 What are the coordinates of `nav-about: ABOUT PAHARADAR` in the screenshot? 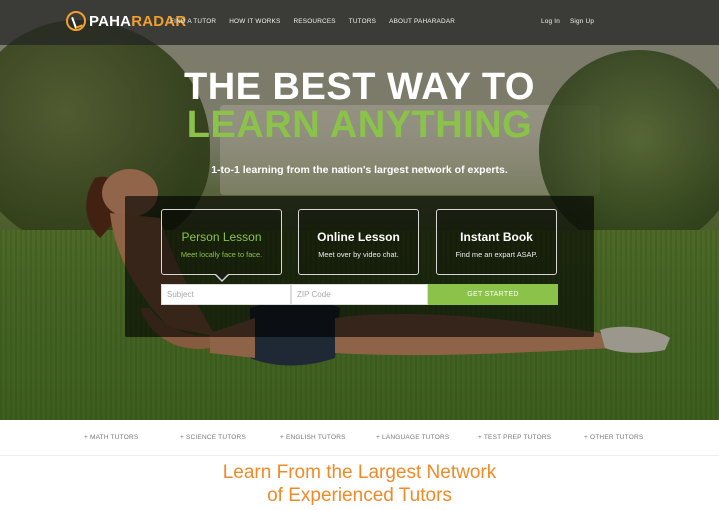 It's located at (422, 21).